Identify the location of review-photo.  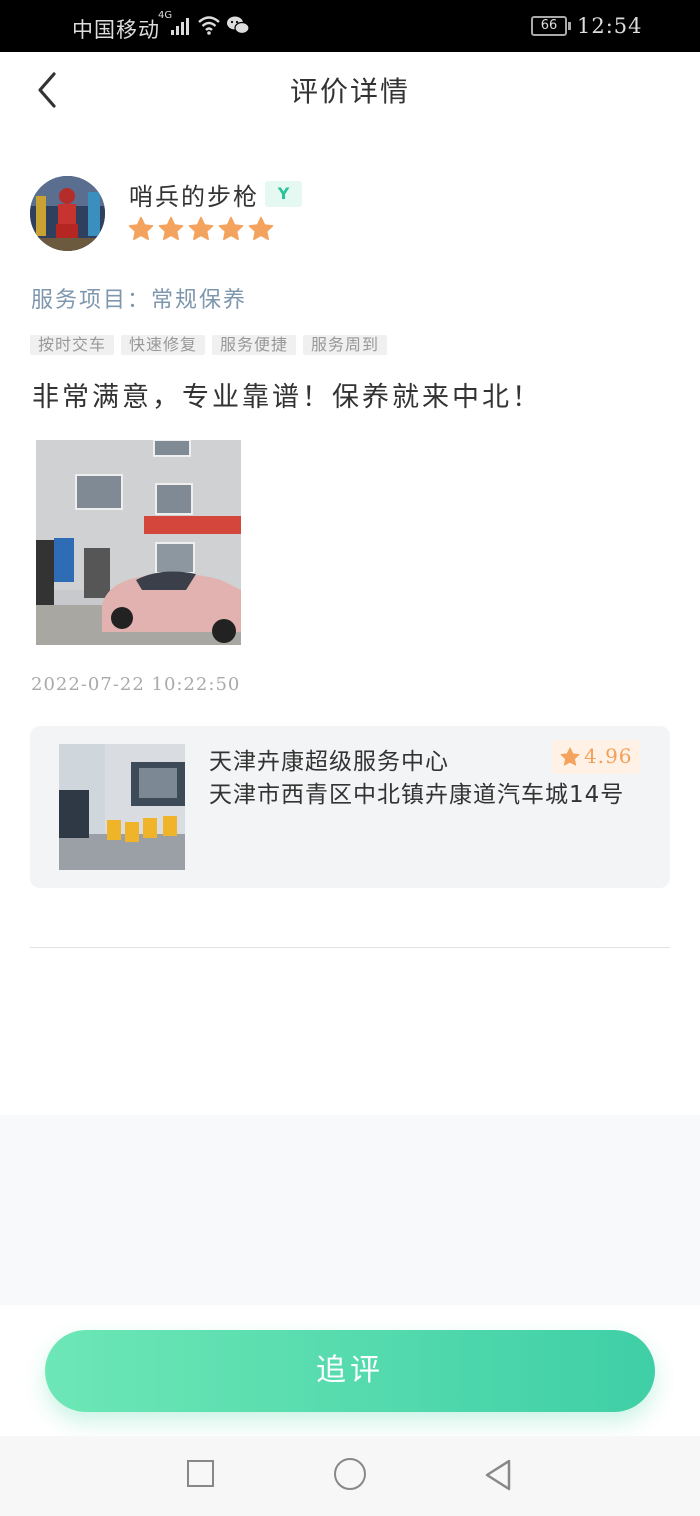
(138, 542).